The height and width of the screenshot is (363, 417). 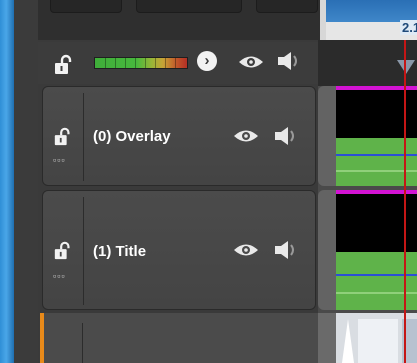 I want to click on left-gutter, so click(x=26, y=181).